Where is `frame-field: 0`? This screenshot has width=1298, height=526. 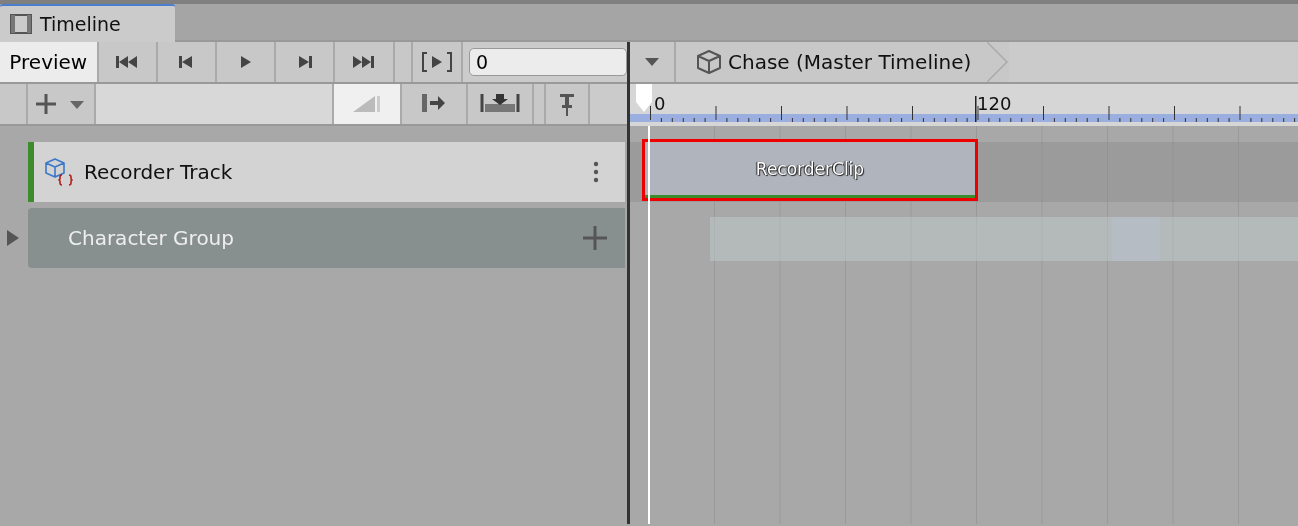 frame-field: 0 is located at coordinates (548, 62).